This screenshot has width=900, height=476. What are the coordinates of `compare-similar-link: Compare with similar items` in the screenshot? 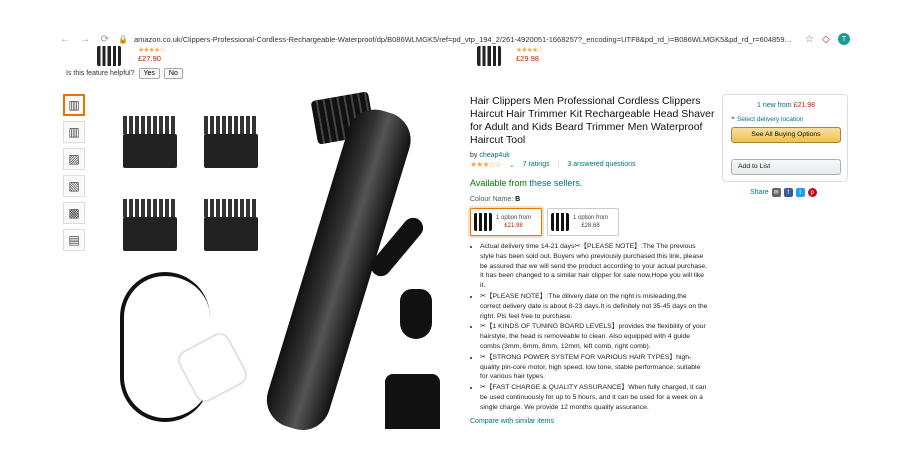 It's located at (512, 421).